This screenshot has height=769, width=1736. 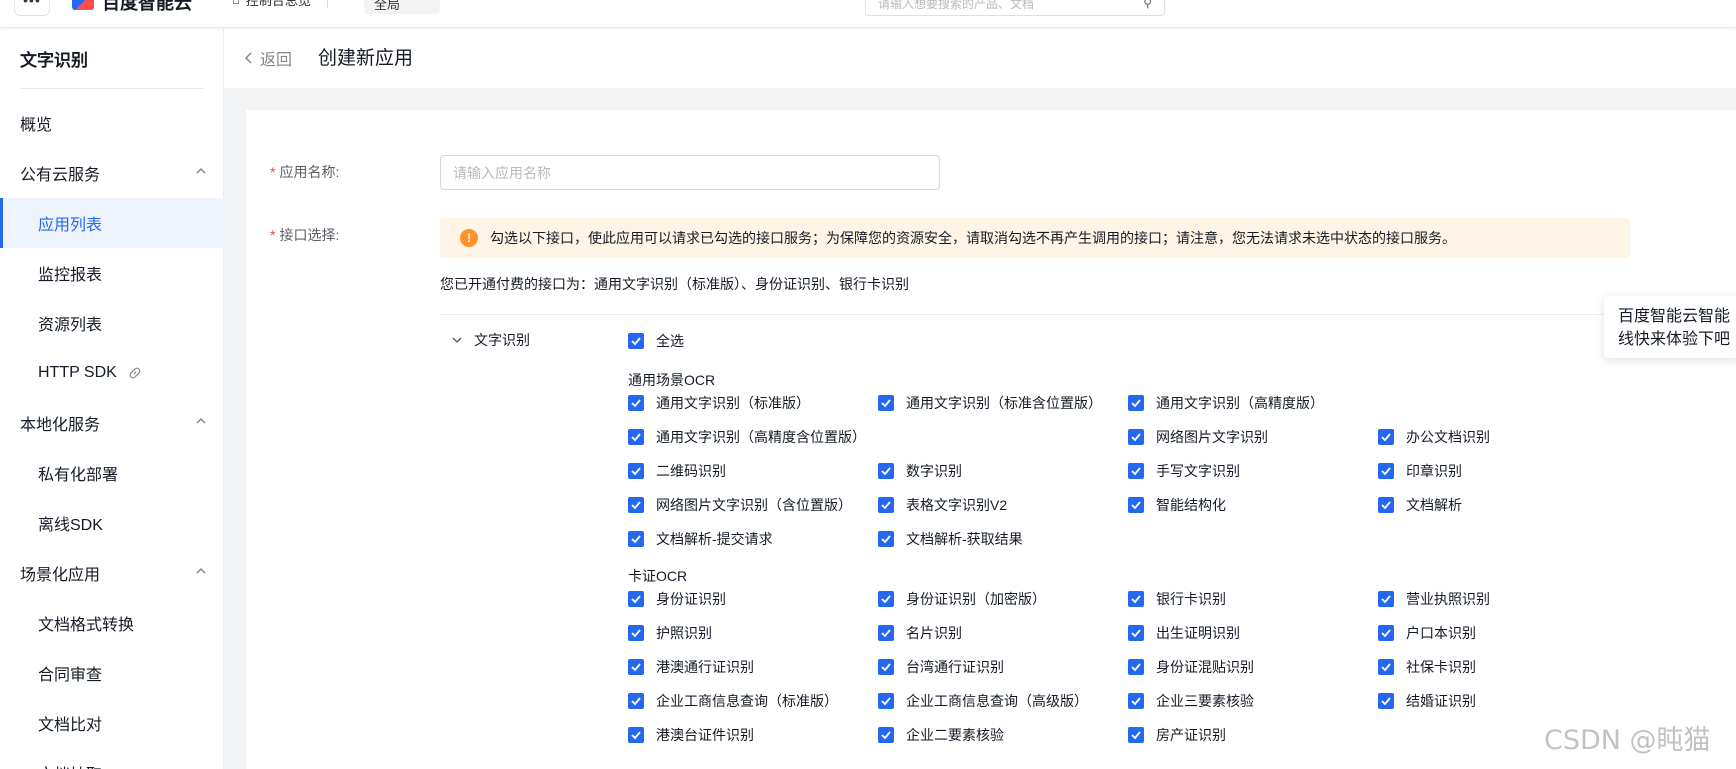 What do you see at coordinates (77, 372) in the screenshot?
I see `sidebar-item-label: HTTP SDK` at bounding box center [77, 372].